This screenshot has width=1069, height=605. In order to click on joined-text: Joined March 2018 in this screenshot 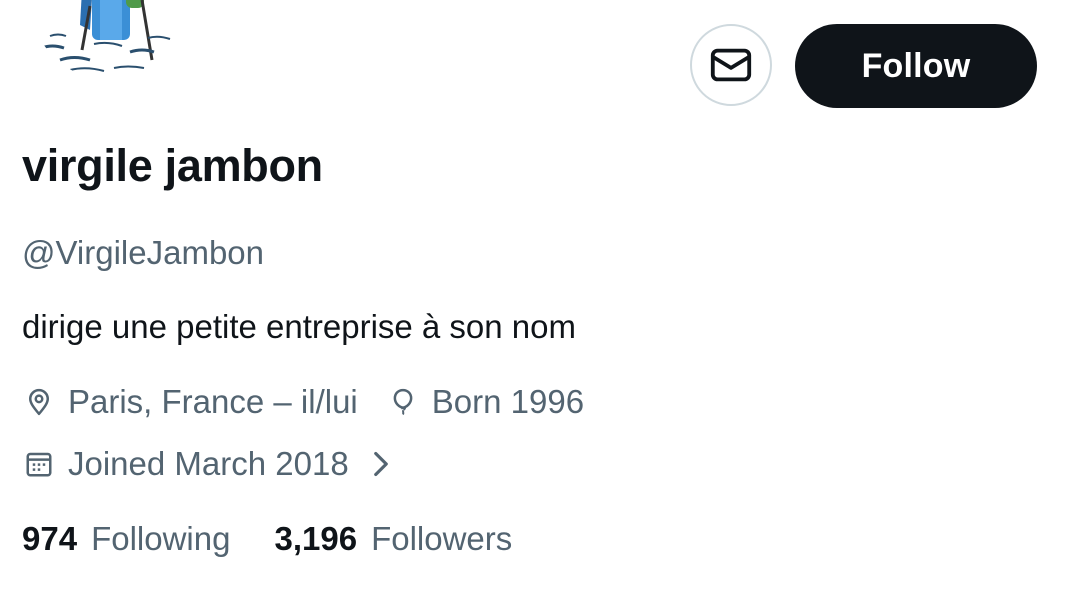, I will do `click(208, 463)`.